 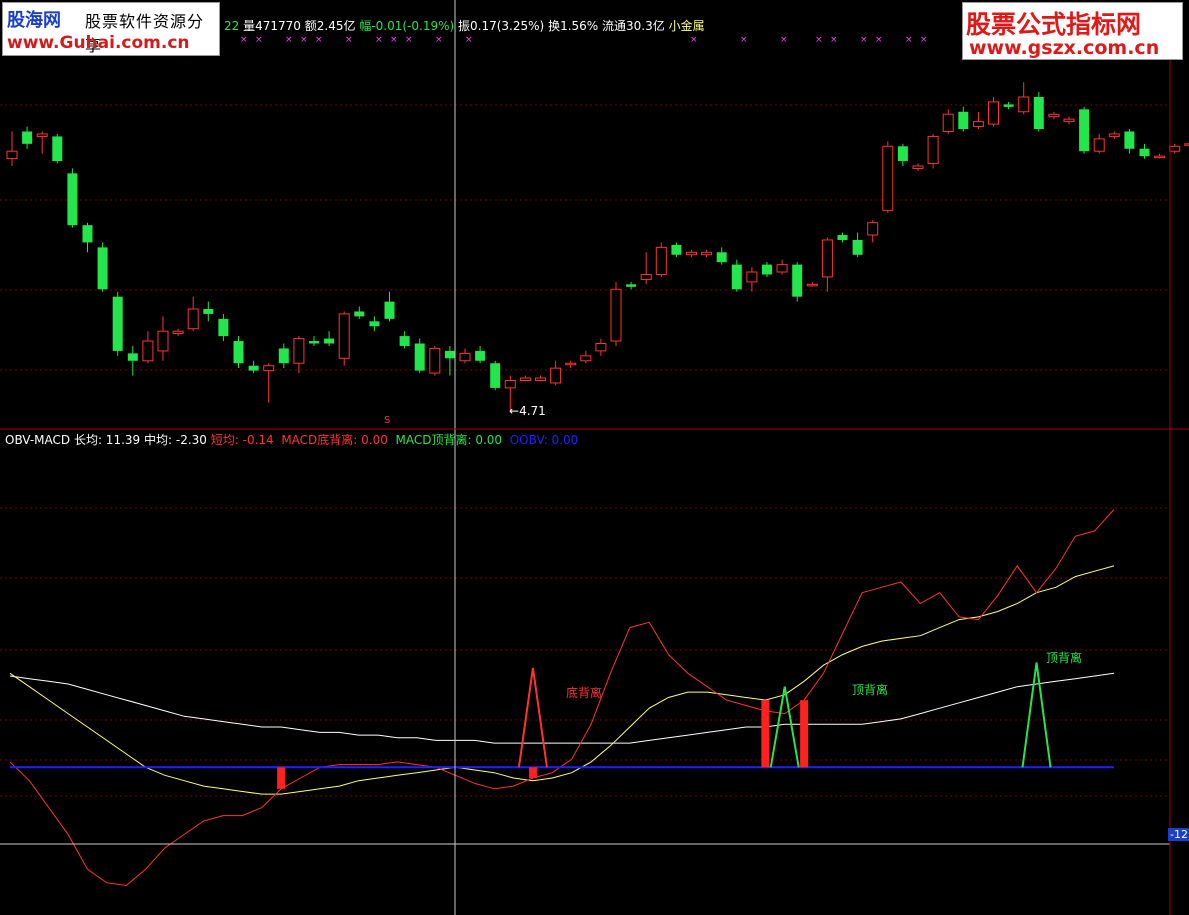 What do you see at coordinates (1072, 31) in the screenshot?
I see `logo-gszx: 股票公式指标网 www.gszx.com.cn` at bounding box center [1072, 31].